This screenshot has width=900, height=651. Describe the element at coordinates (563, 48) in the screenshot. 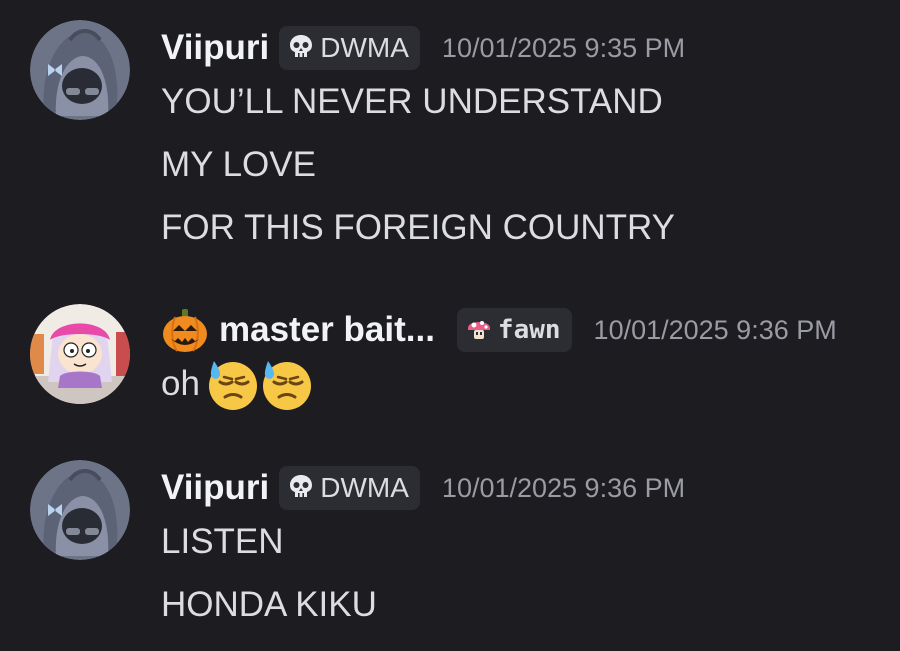

I see `timestamp: 10/01/2025 9:35 PM` at that location.